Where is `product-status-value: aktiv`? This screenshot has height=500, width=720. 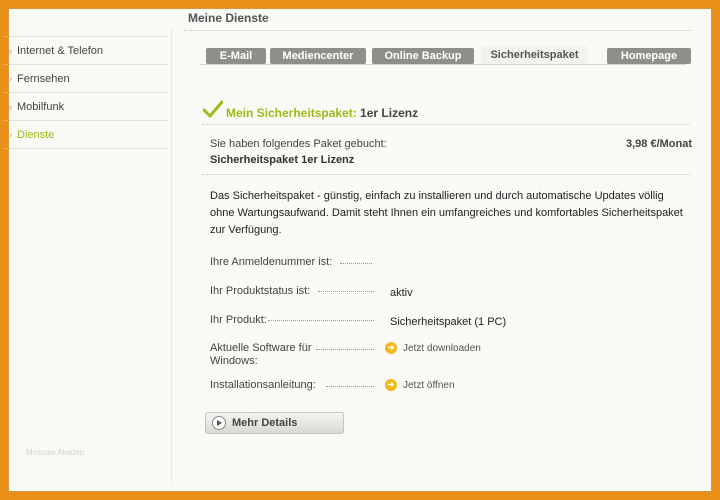 product-status-value: aktiv is located at coordinates (401, 293).